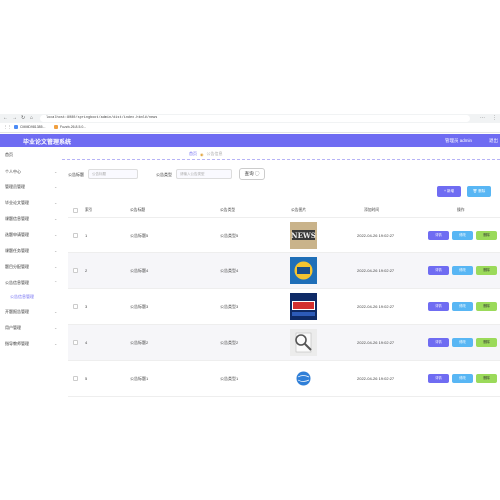  Describe the element at coordinates (47, 143) in the screenshot. I see `app-title: 毕业论文管理系统` at that location.